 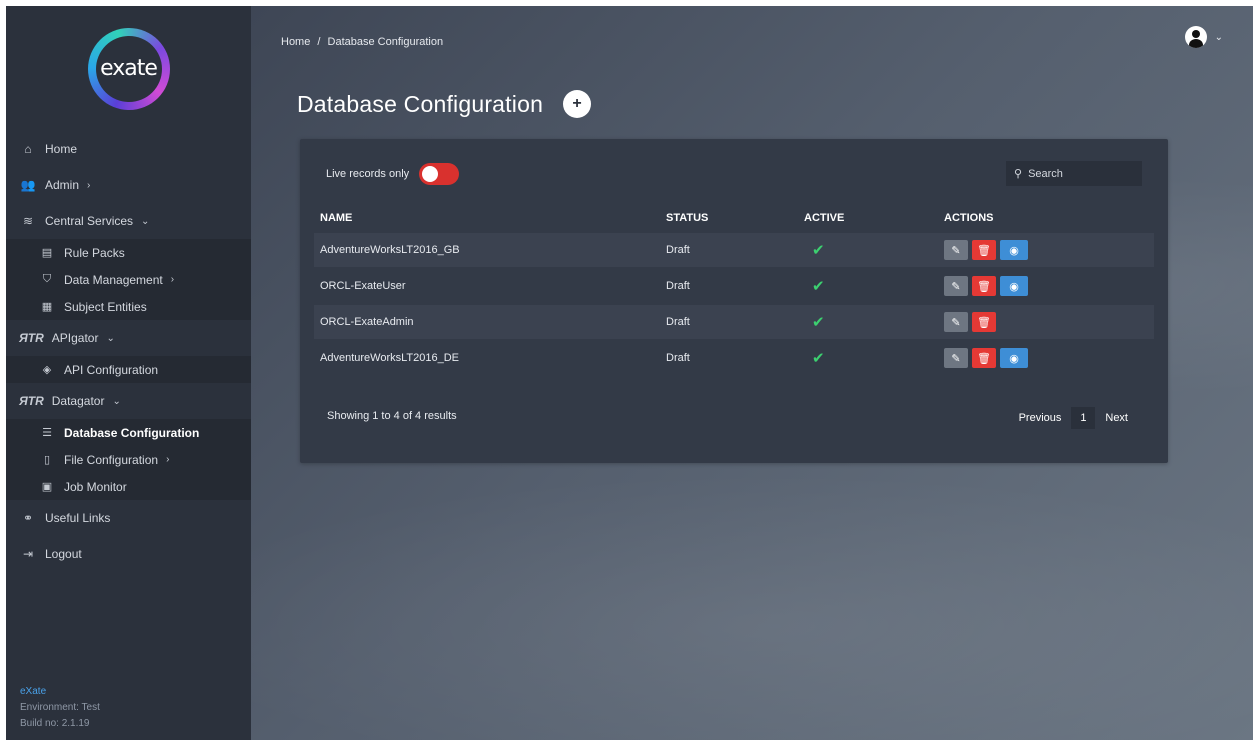 I want to click on column-header-active: ACTIVE, so click(x=874, y=218).